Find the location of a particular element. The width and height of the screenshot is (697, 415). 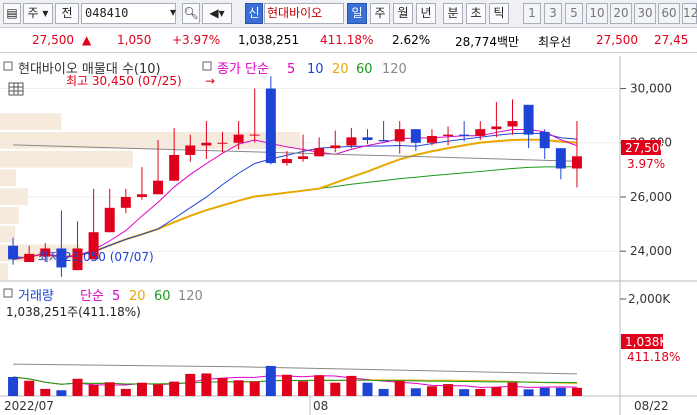

stock-list-icon: ▤ is located at coordinates (12, 13).